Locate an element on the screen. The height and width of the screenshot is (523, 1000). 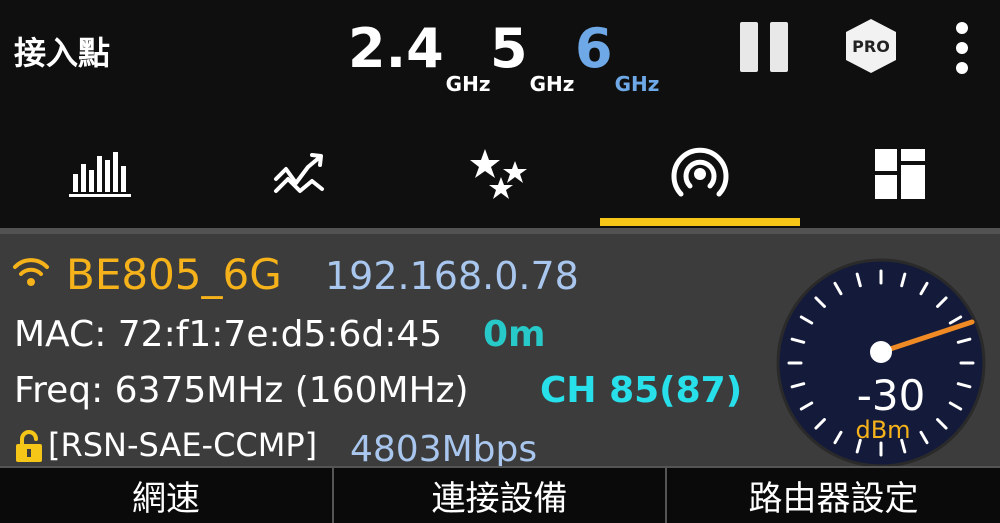
band-2-4ghz: 2.4 GHz is located at coordinates (419, 57).